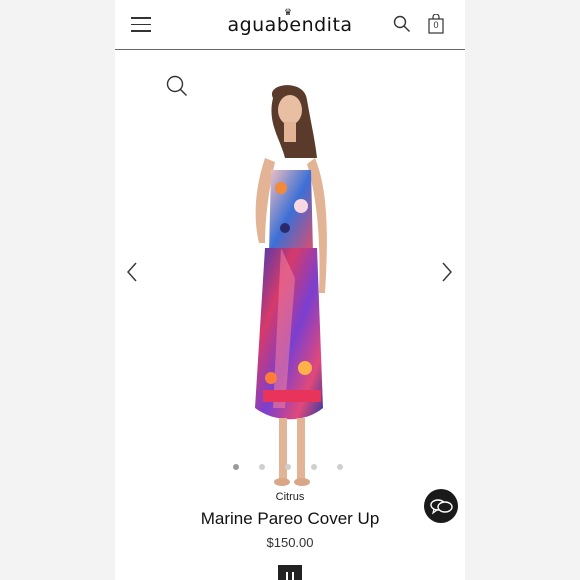  I want to click on product-title: Marine Pareo Cover Up, so click(290, 518).